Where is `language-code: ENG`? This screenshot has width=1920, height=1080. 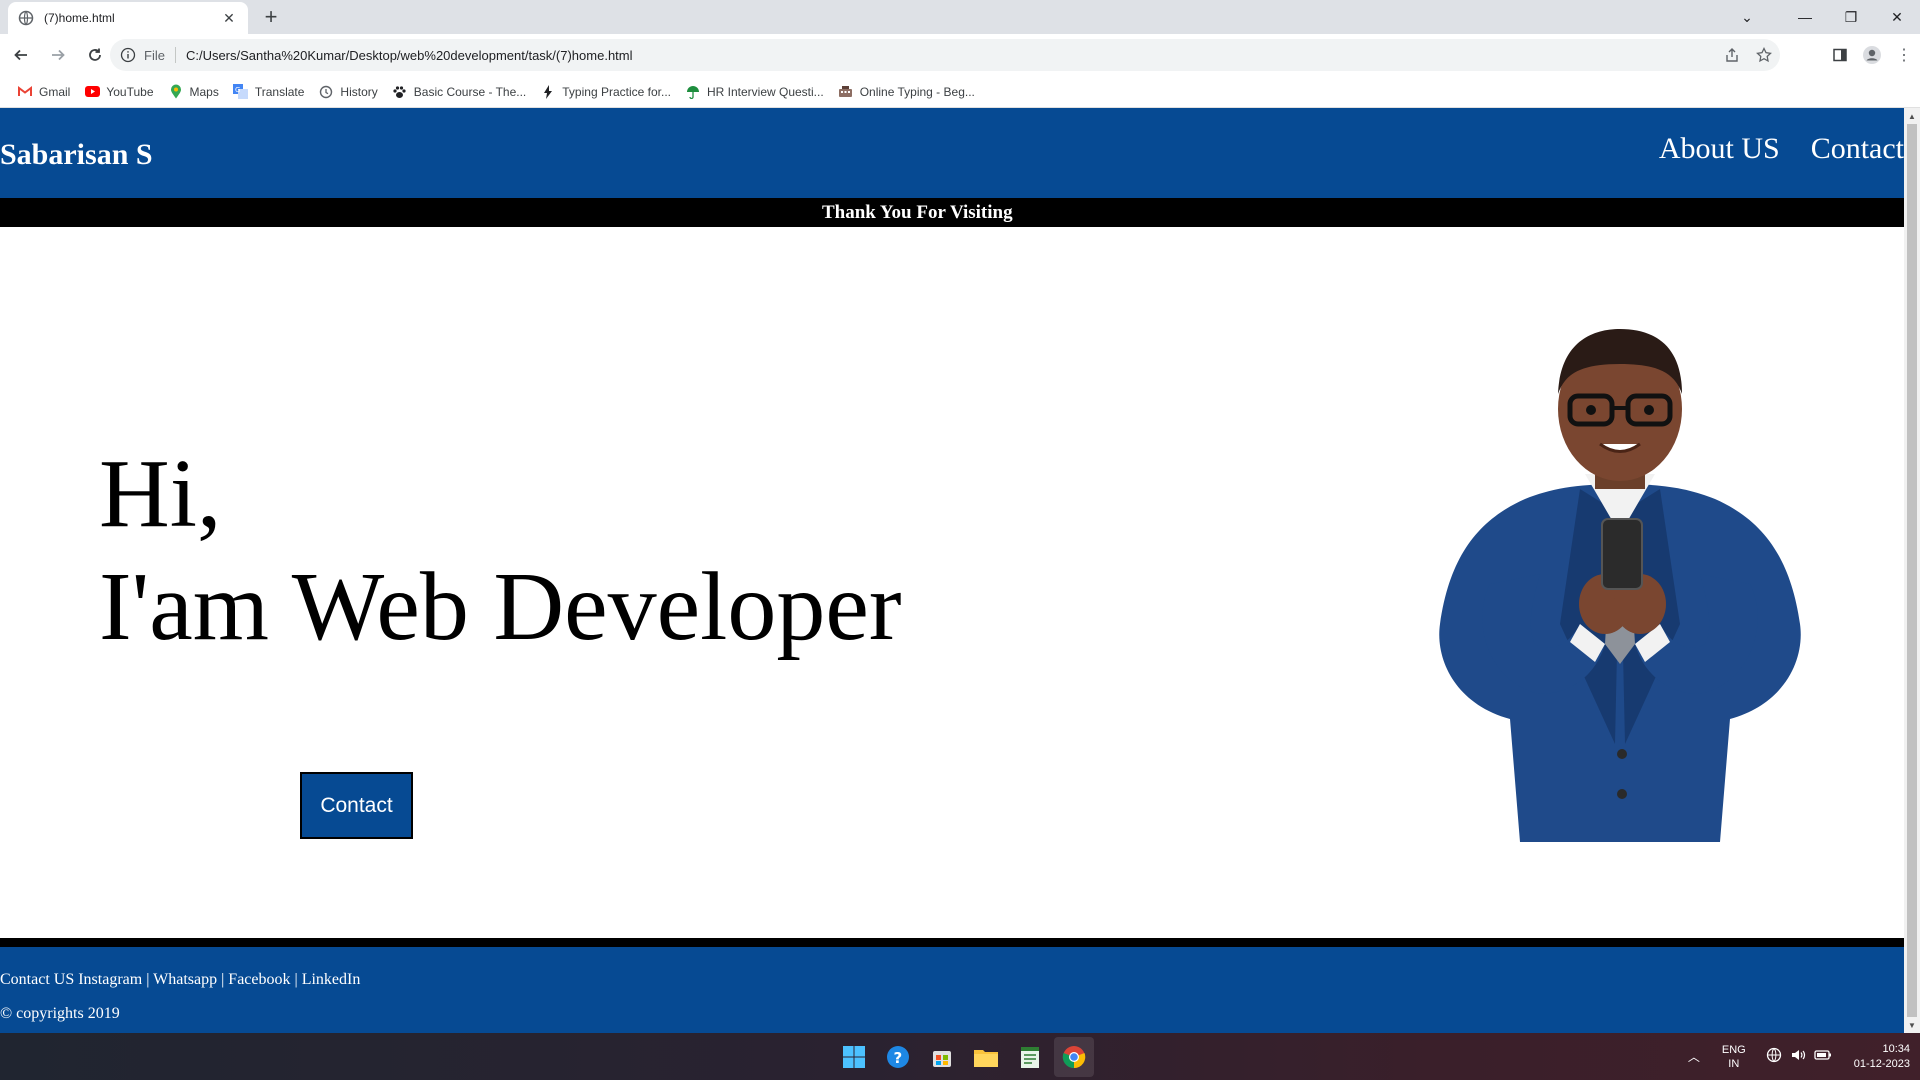 language-code: ENG is located at coordinates (1733, 1049).